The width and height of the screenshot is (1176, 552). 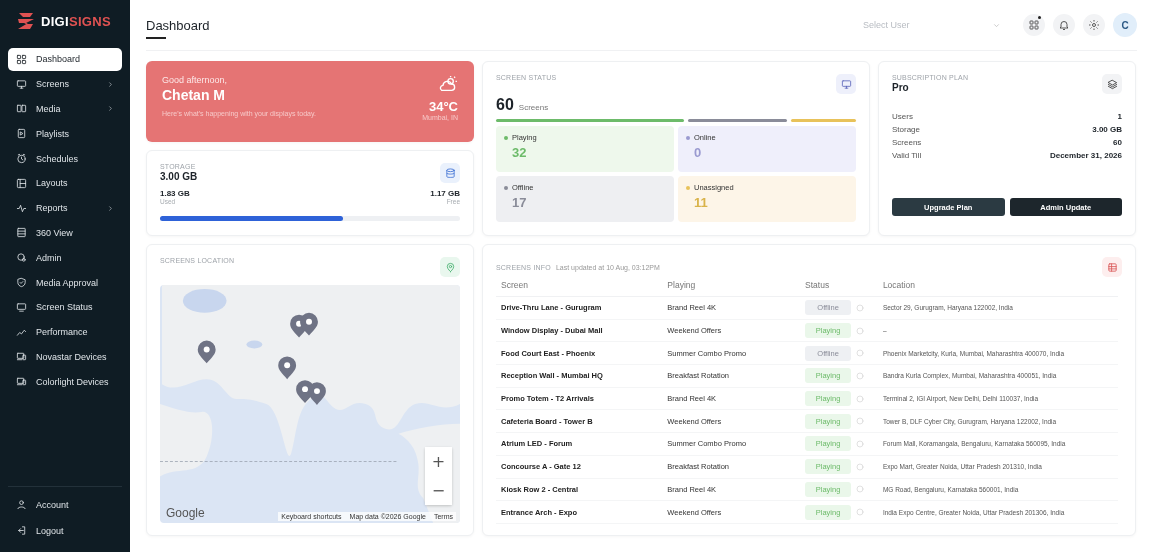 I want to click on settings-button, so click(x=1094, y=25).